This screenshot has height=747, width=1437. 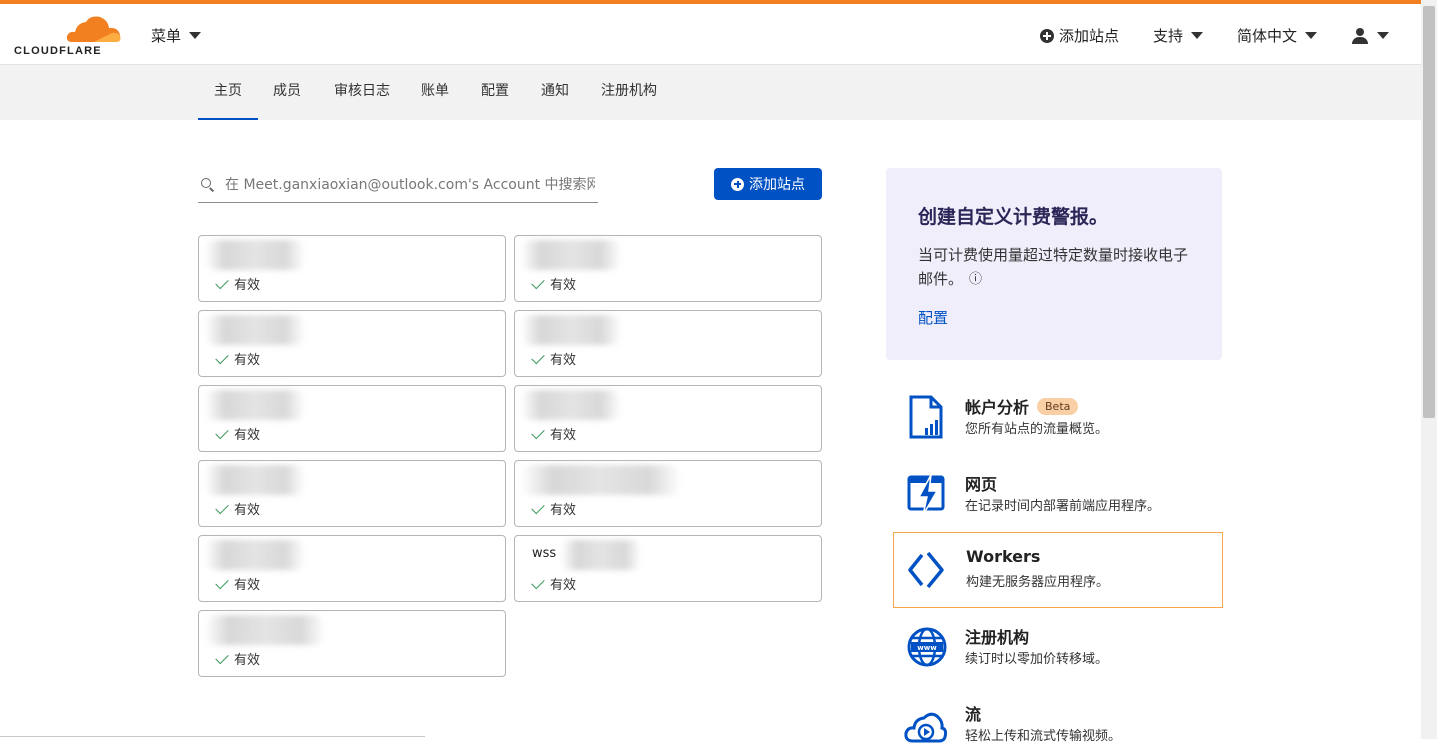 What do you see at coordinates (1167, 36) in the screenshot?
I see `support-label: 支持` at bounding box center [1167, 36].